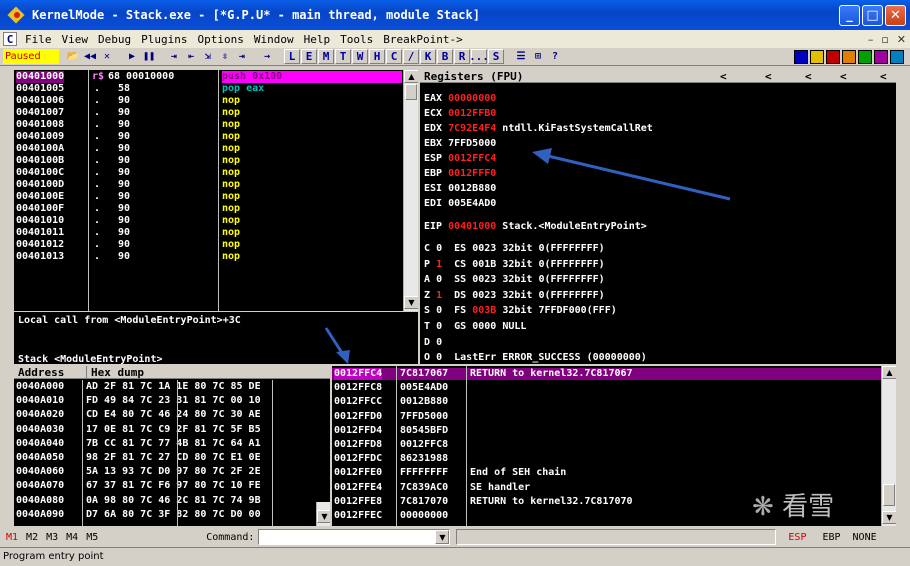 Image resolution: width=910 pixels, height=566 pixels. What do you see at coordinates (424, 516) in the screenshot?
I see `stack-value: 00000000` at bounding box center [424, 516].